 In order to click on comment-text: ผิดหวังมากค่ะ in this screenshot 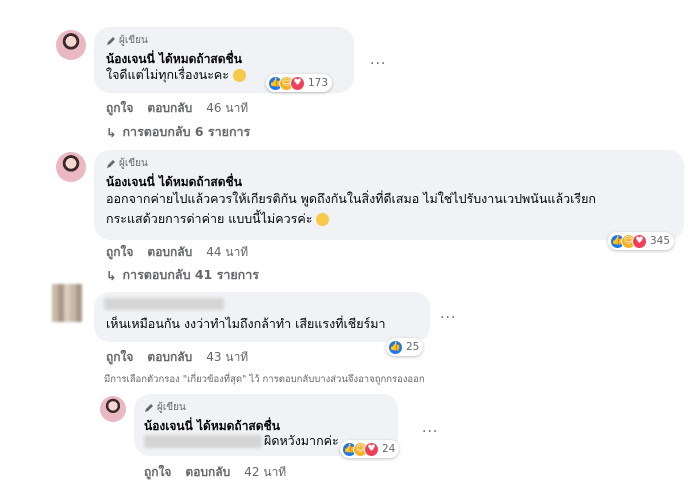, I will do `click(301, 440)`.